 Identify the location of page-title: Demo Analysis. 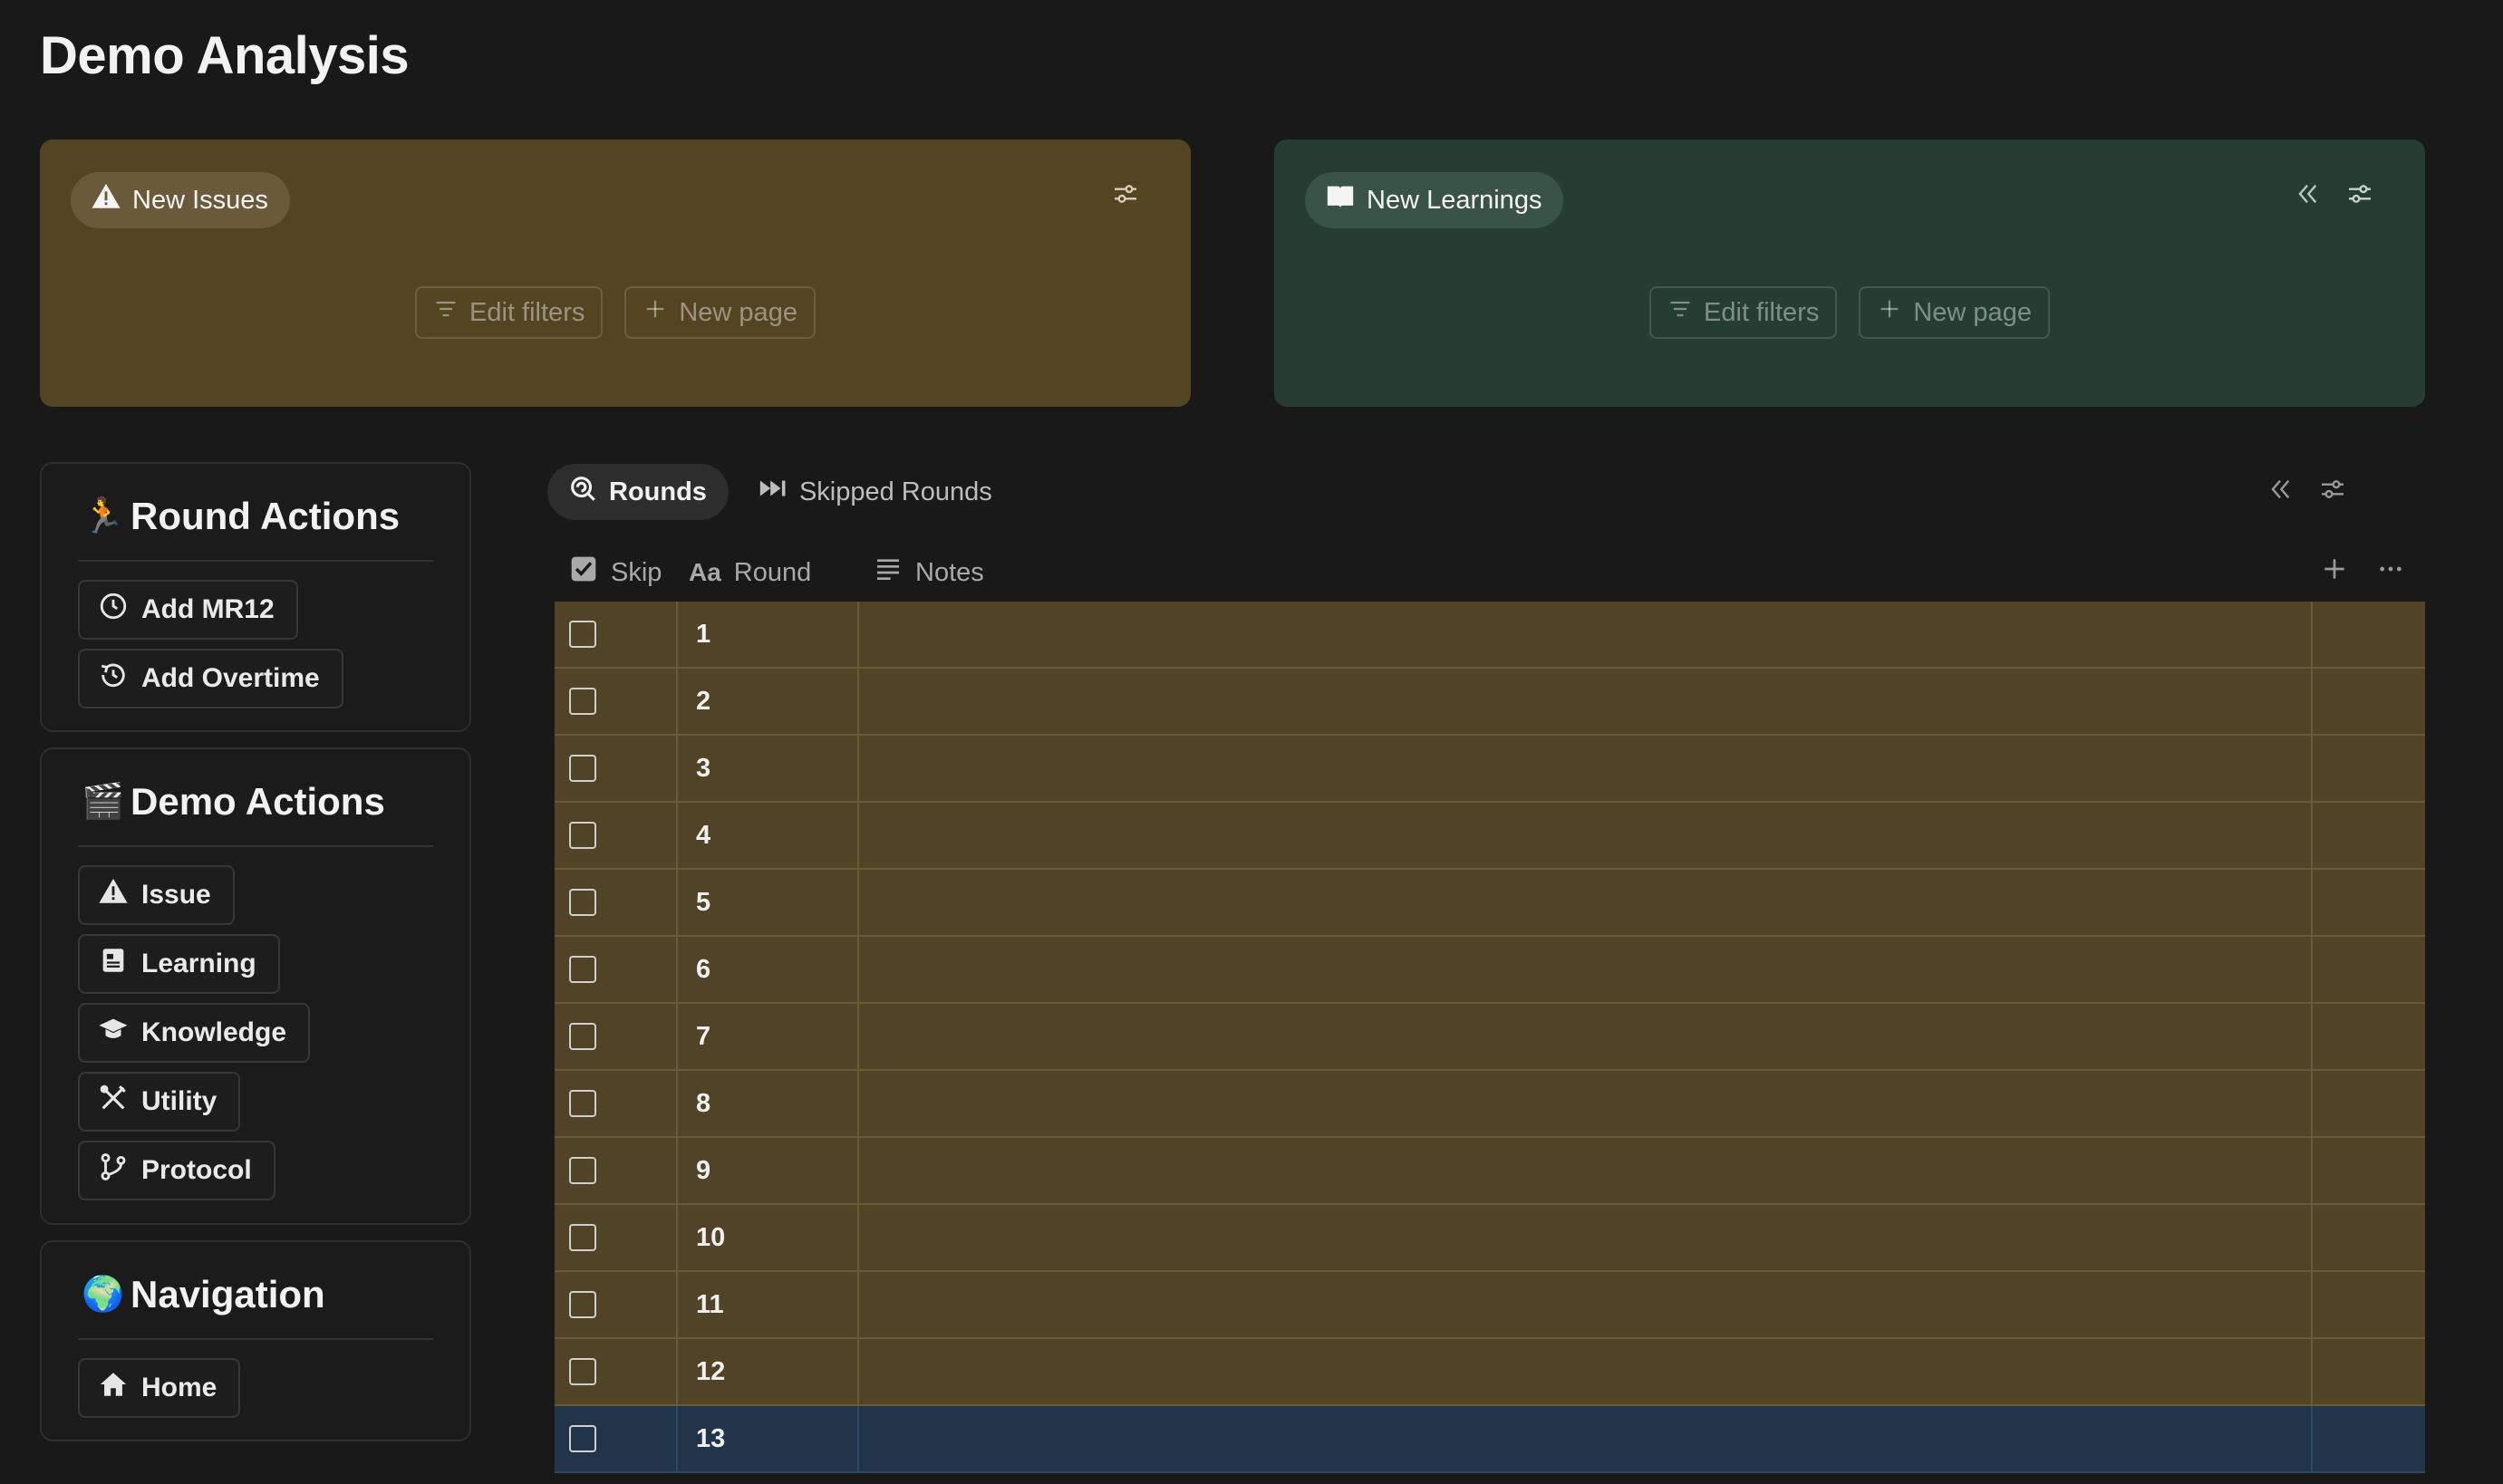
(225, 55).